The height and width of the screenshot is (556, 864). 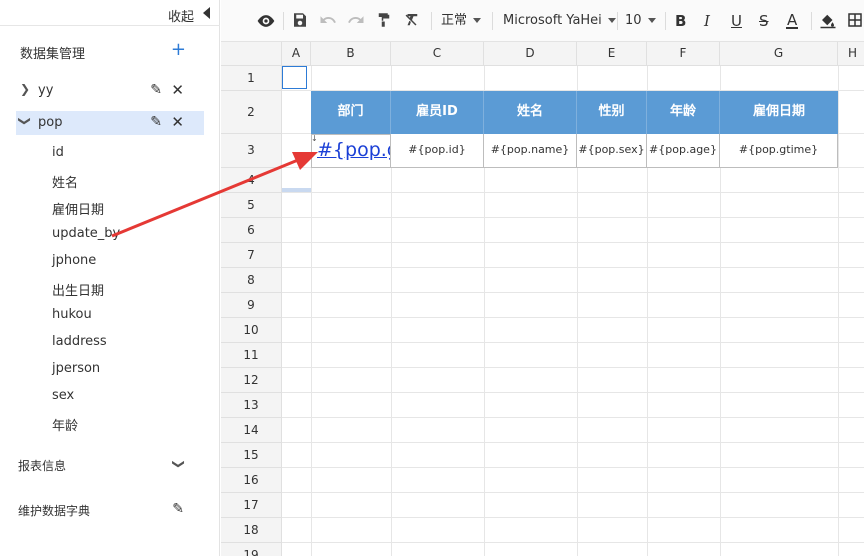 I want to click on row-header: 19, so click(x=251, y=549).